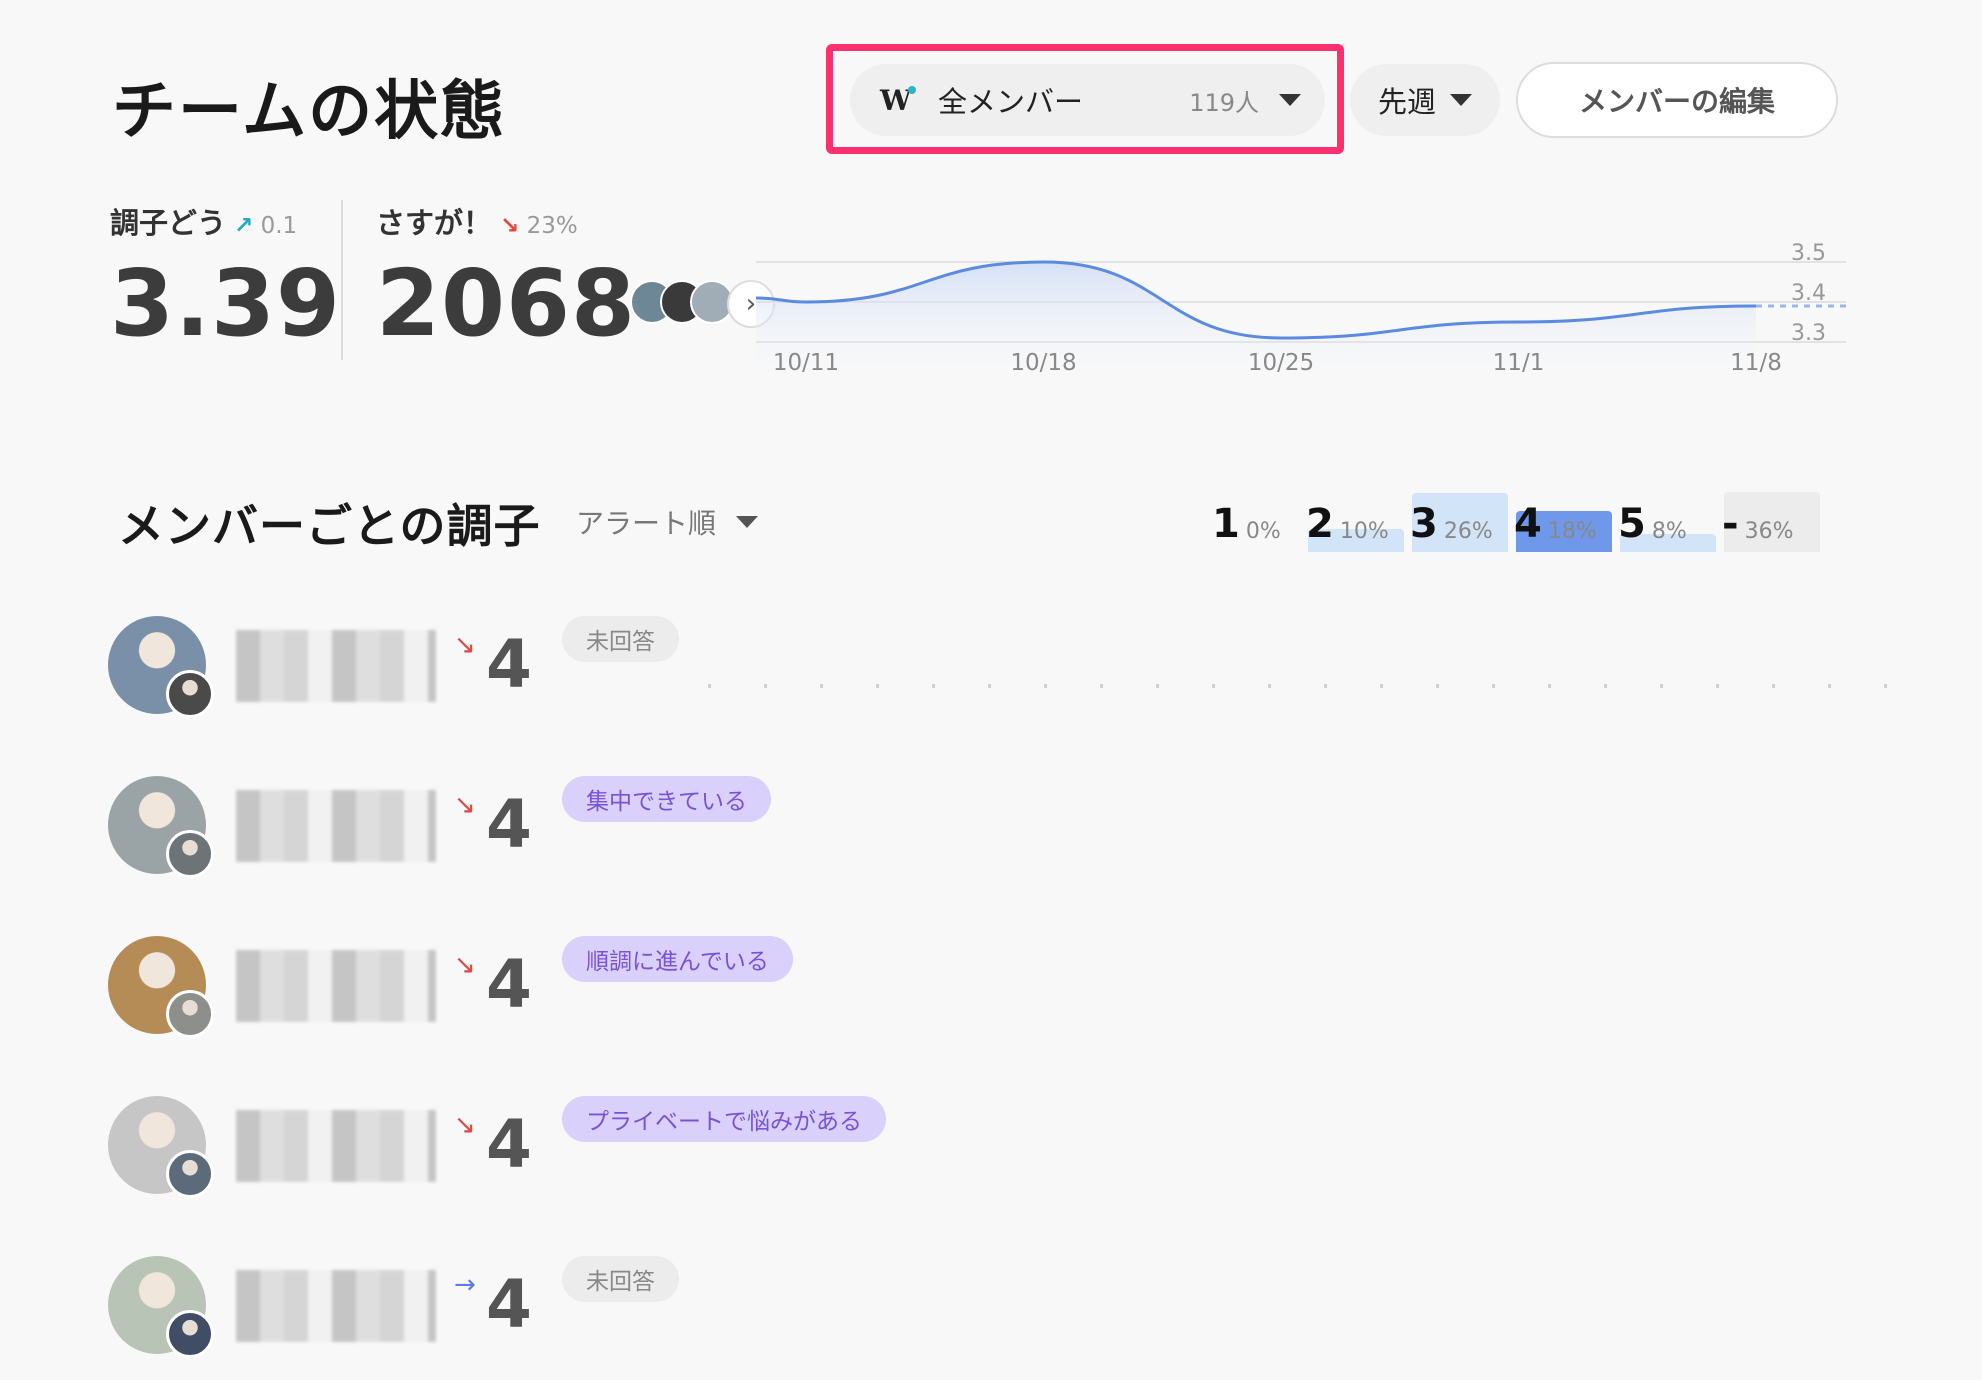 This screenshot has width=1982, height=1380. I want to click on score-distribution-item: 4 18%, so click(1564, 512).